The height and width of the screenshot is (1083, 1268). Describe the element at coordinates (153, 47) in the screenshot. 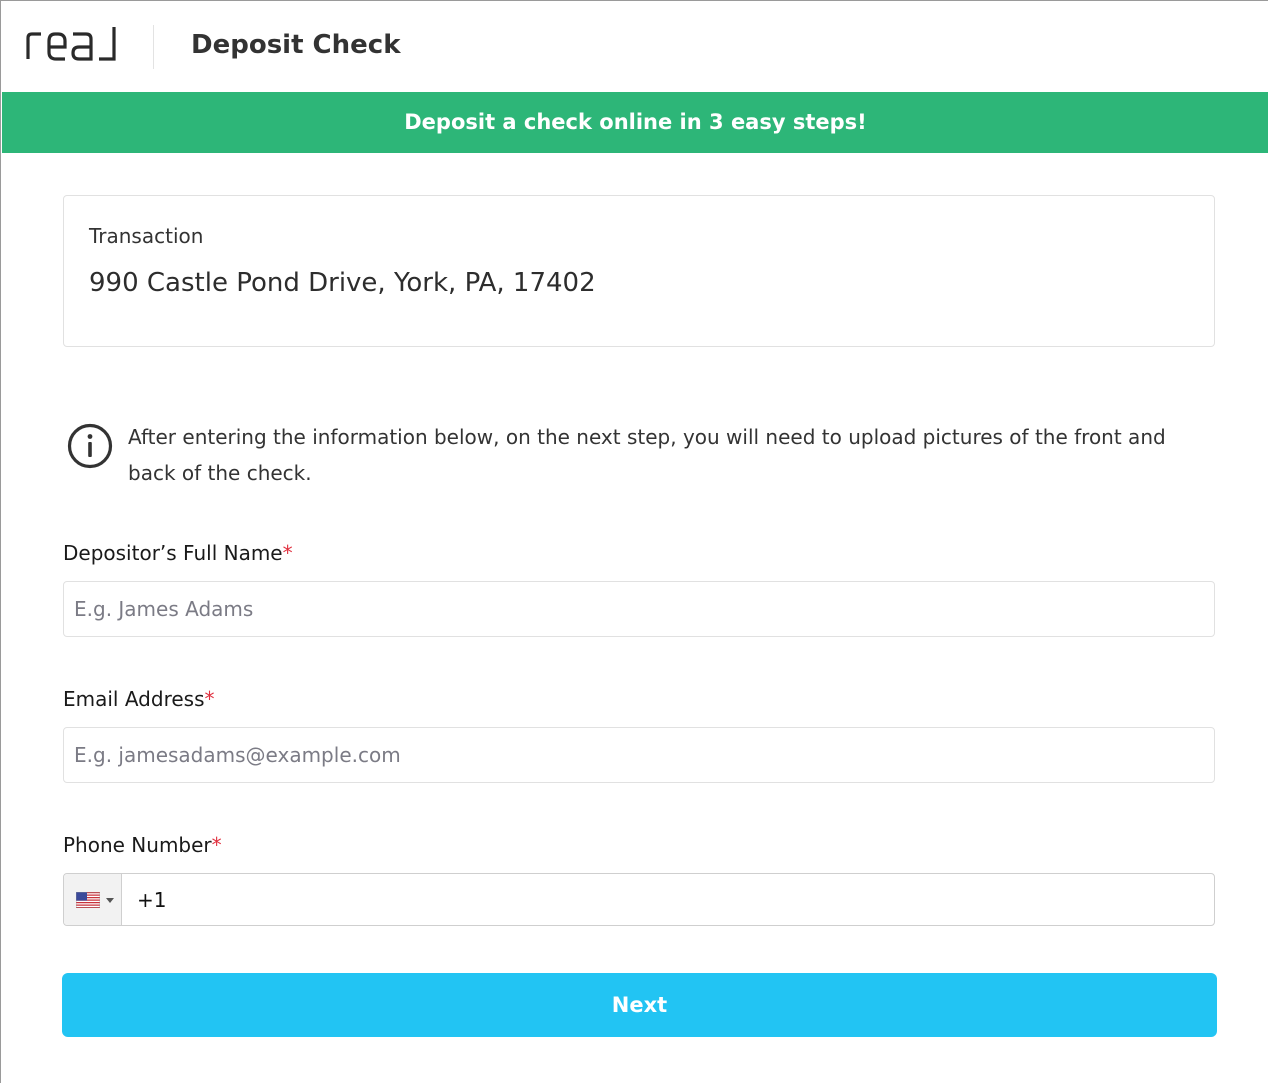

I see `header-divider` at that location.